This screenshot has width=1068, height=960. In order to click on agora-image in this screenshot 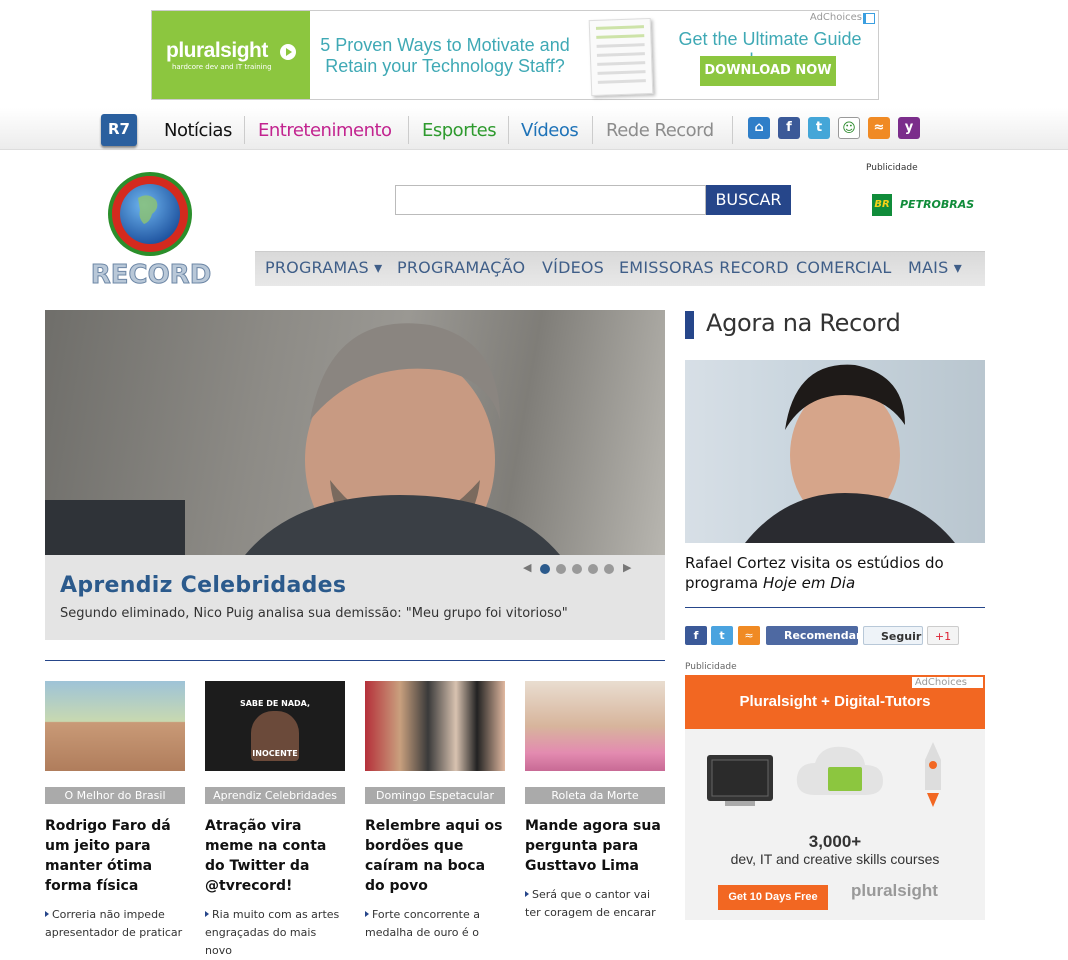, I will do `click(835, 451)`.